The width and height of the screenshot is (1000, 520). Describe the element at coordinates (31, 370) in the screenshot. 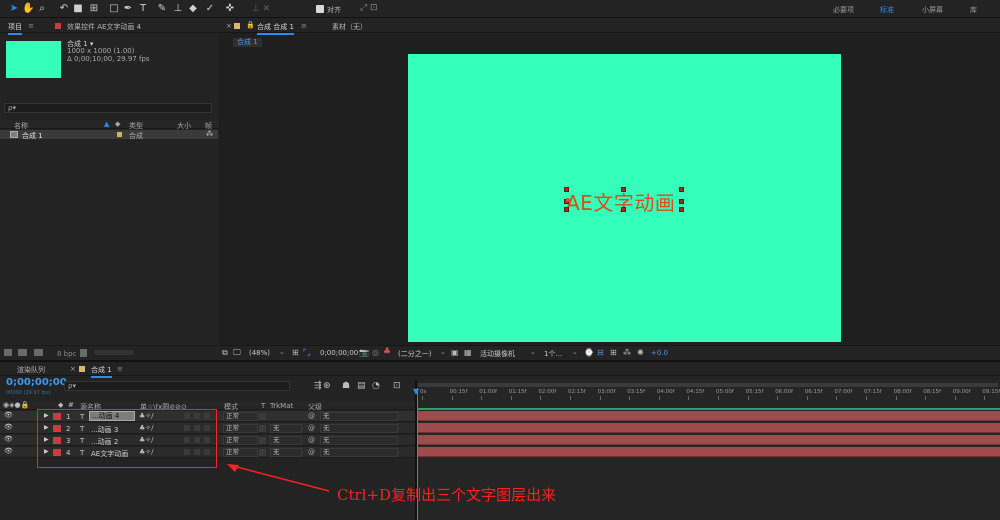

I see `tab-render-queue: 渲染队列` at that location.